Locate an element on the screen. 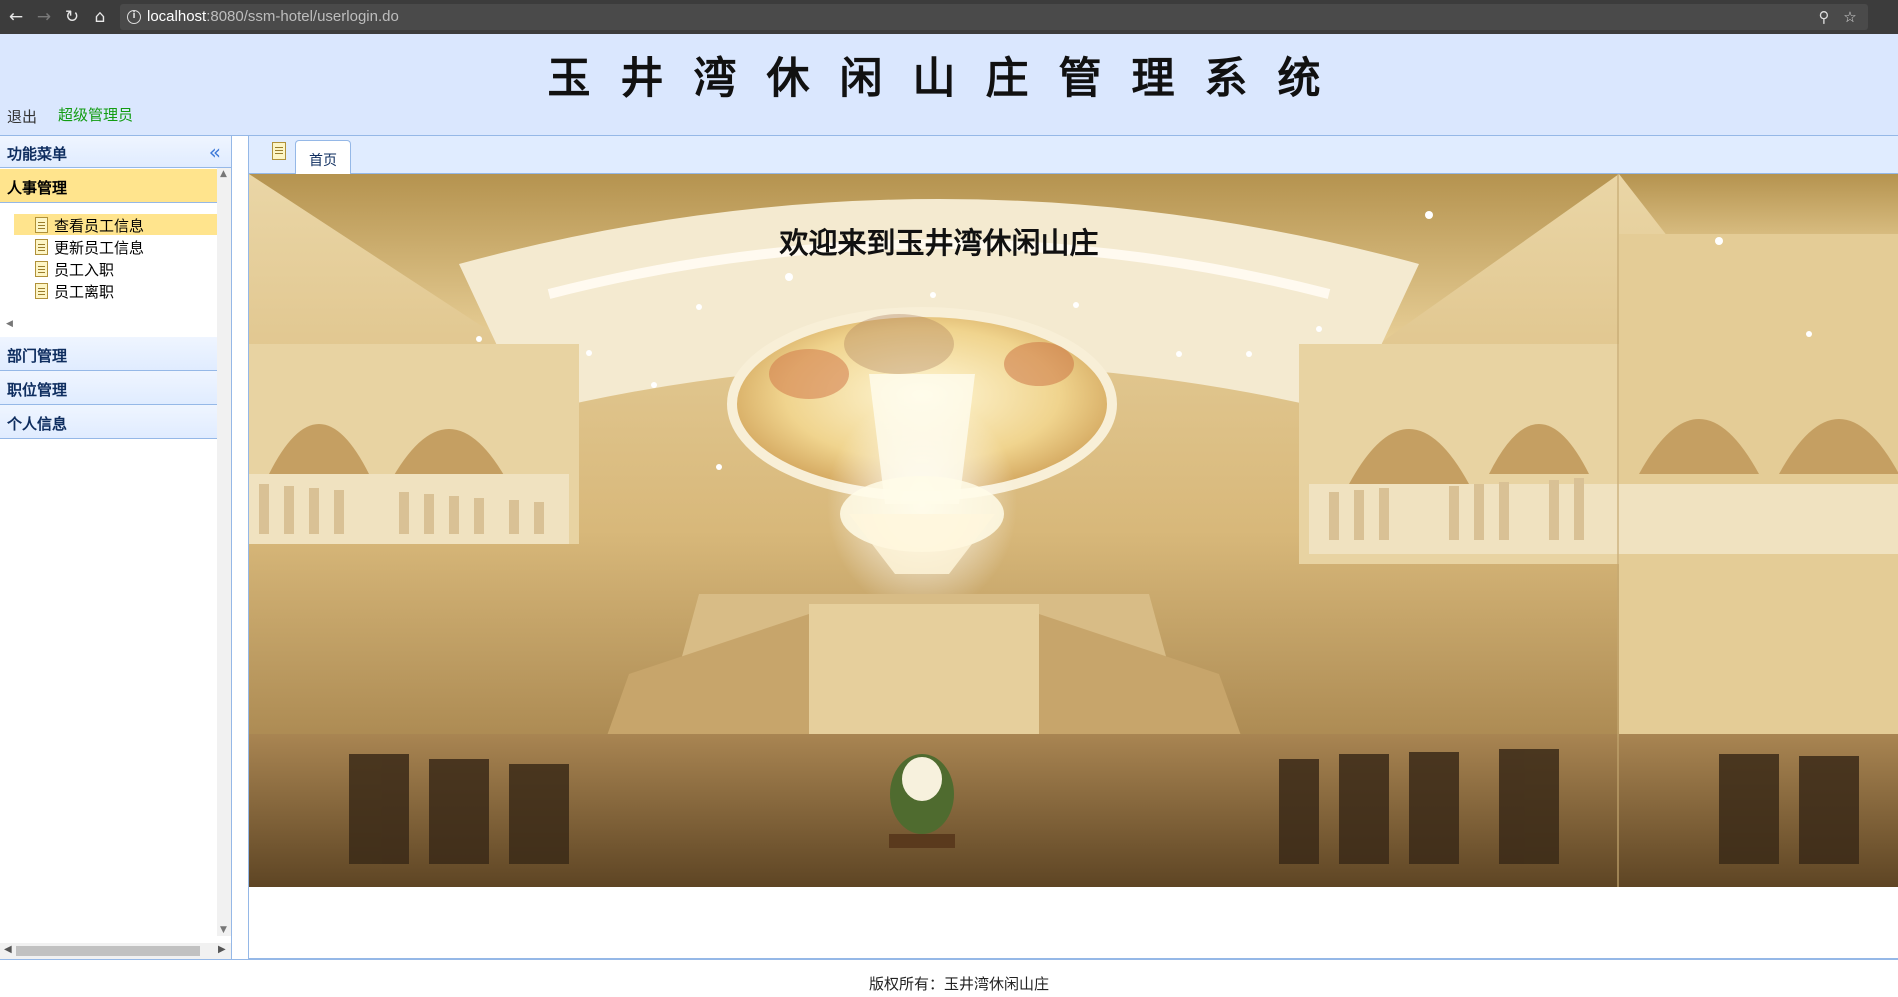 The image size is (1898, 997). menu-vertical-scrollbar: ▲ ▼ is located at coordinates (224, 552).